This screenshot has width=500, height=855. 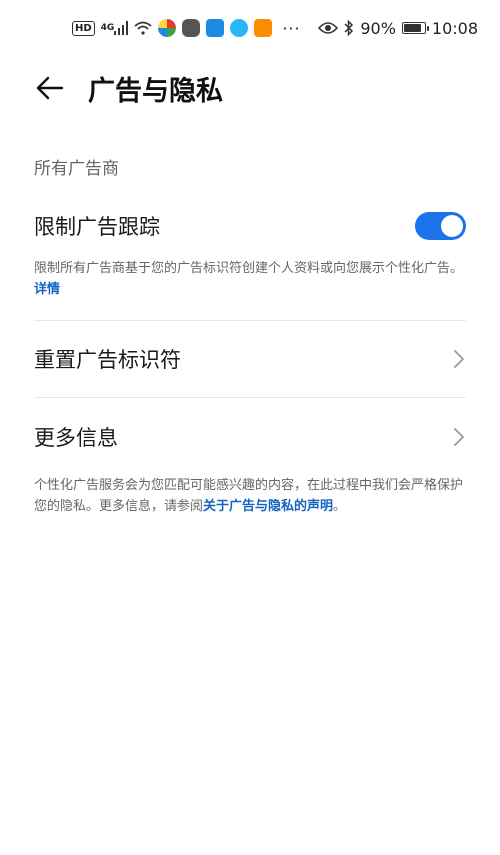 I want to click on footer-end: 。, so click(x=340, y=506).